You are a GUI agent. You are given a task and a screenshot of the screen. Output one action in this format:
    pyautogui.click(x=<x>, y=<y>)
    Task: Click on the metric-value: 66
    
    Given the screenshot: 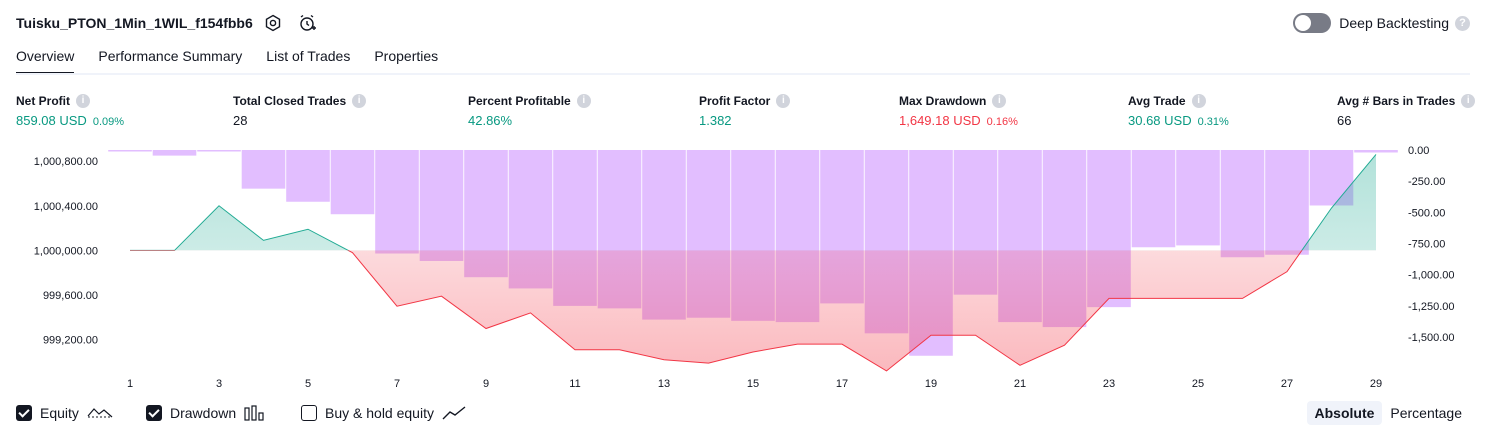 What is the action you would take?
    pyautogui.click(x=1344, y=120)
    